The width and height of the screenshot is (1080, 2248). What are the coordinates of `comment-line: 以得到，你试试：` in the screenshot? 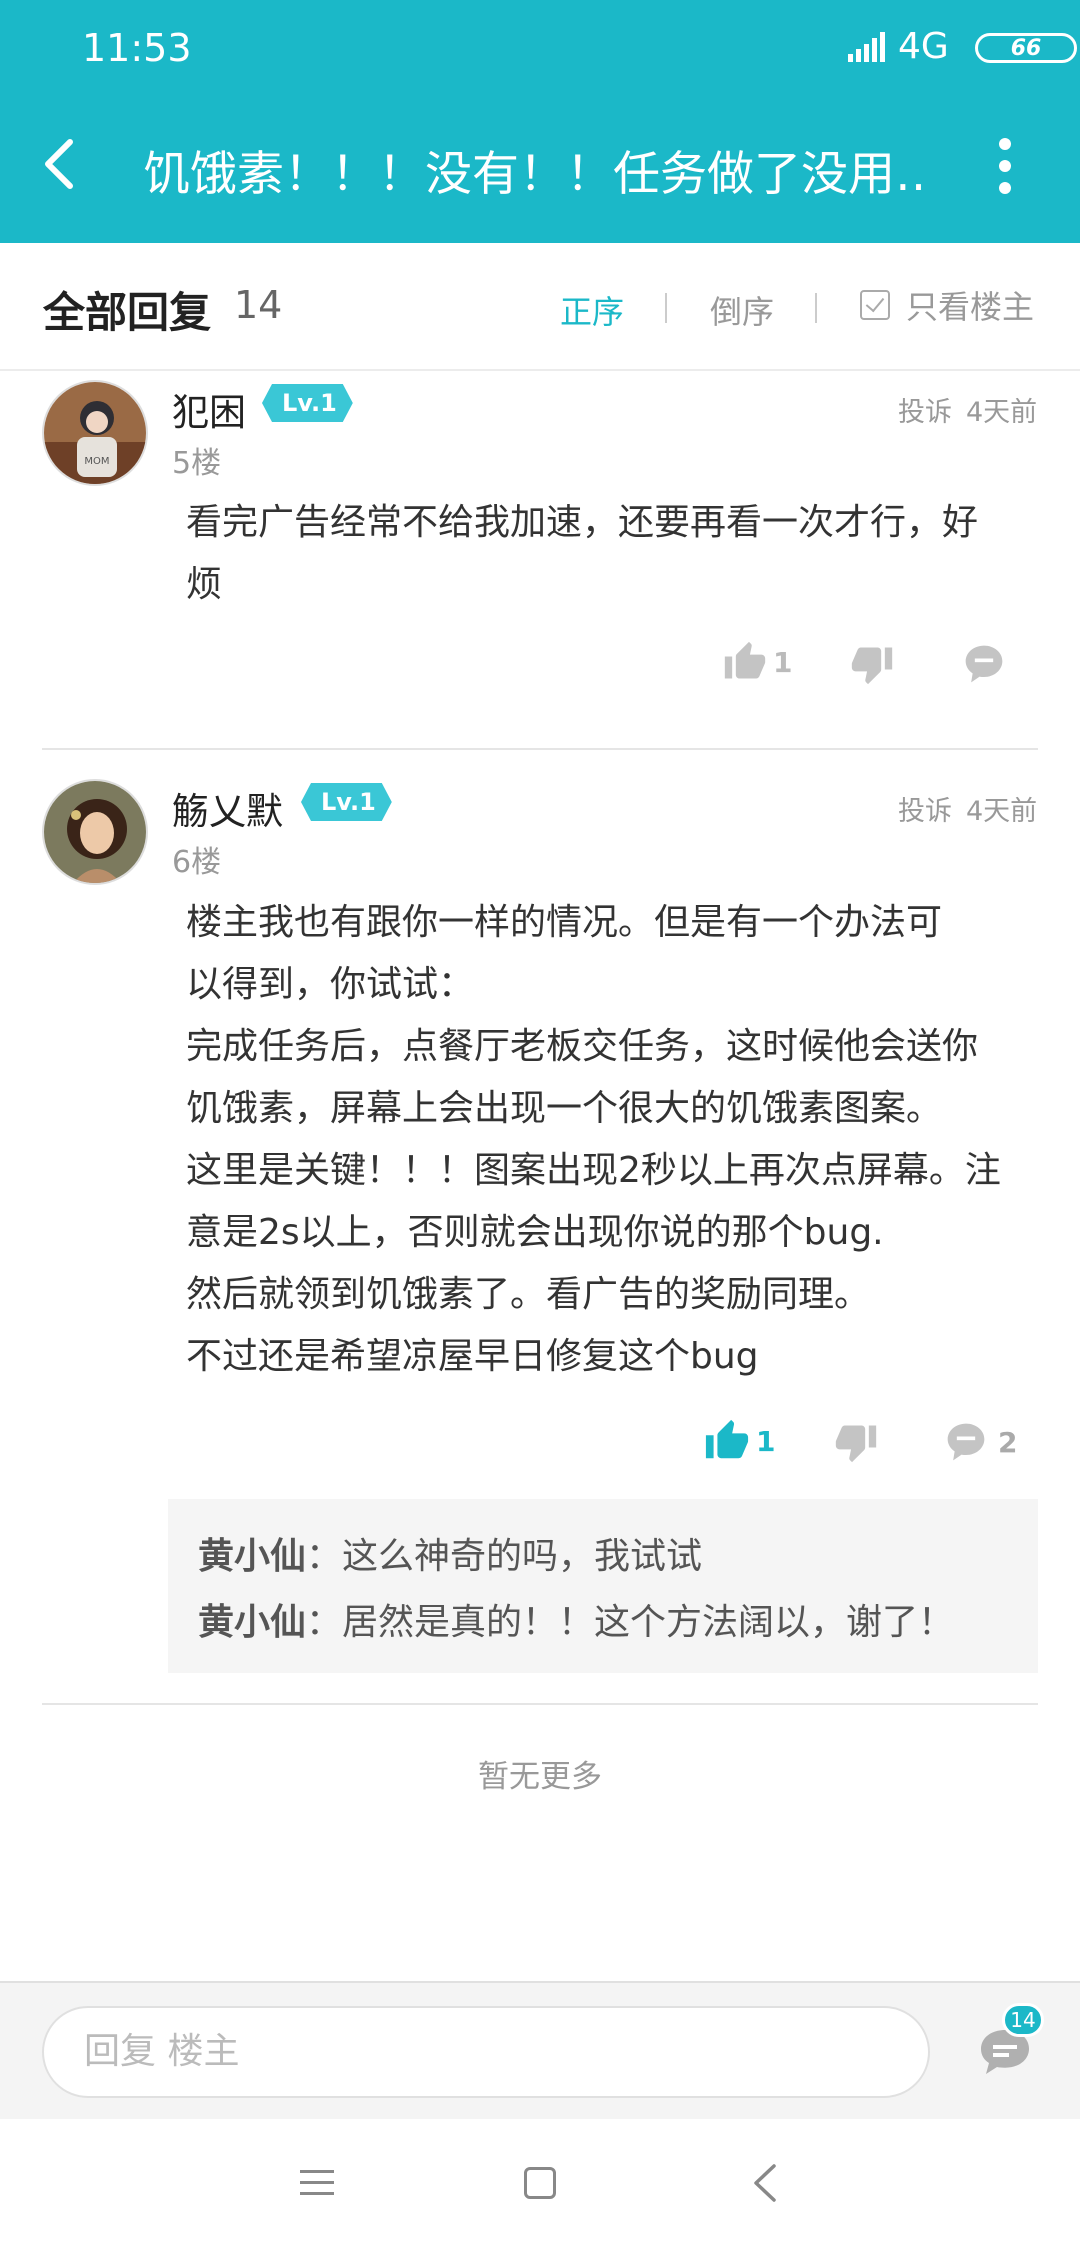 It's located at (330, 984).